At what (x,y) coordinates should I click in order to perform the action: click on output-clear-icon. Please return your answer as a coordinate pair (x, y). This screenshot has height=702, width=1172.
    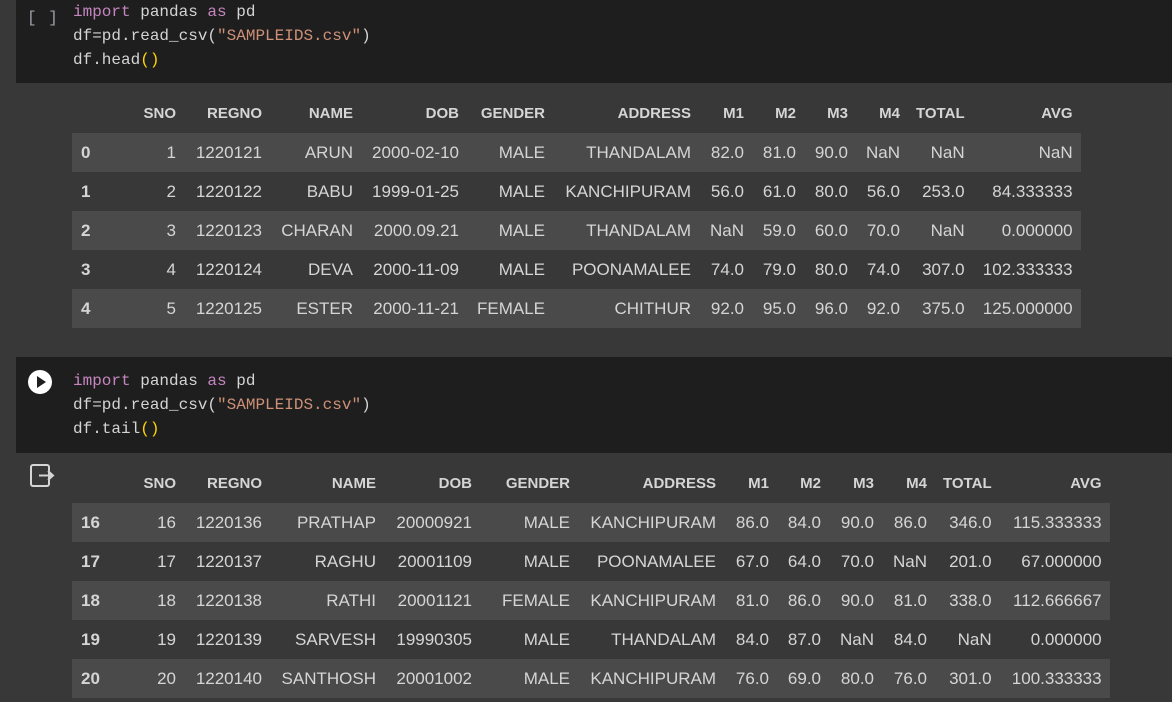
    Looking at the image, I should click on (42, 476).